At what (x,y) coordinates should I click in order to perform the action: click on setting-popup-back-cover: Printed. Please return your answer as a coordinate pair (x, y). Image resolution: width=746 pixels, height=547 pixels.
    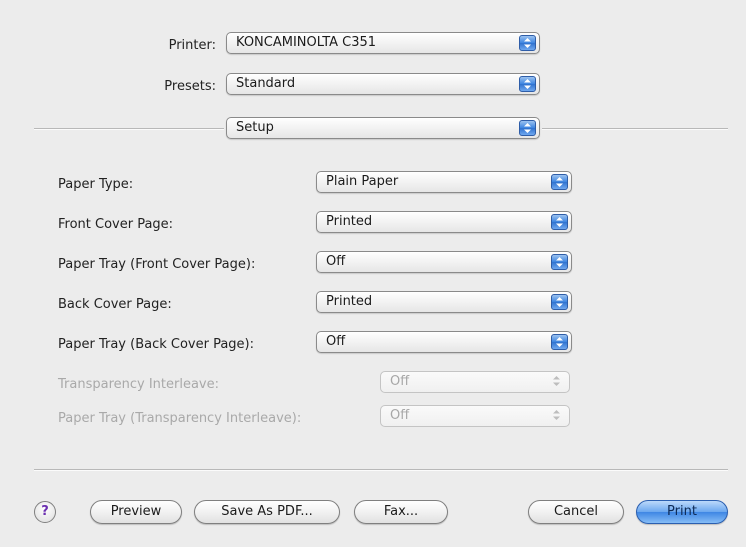
    Looking at the image, I should click on (444, 302).